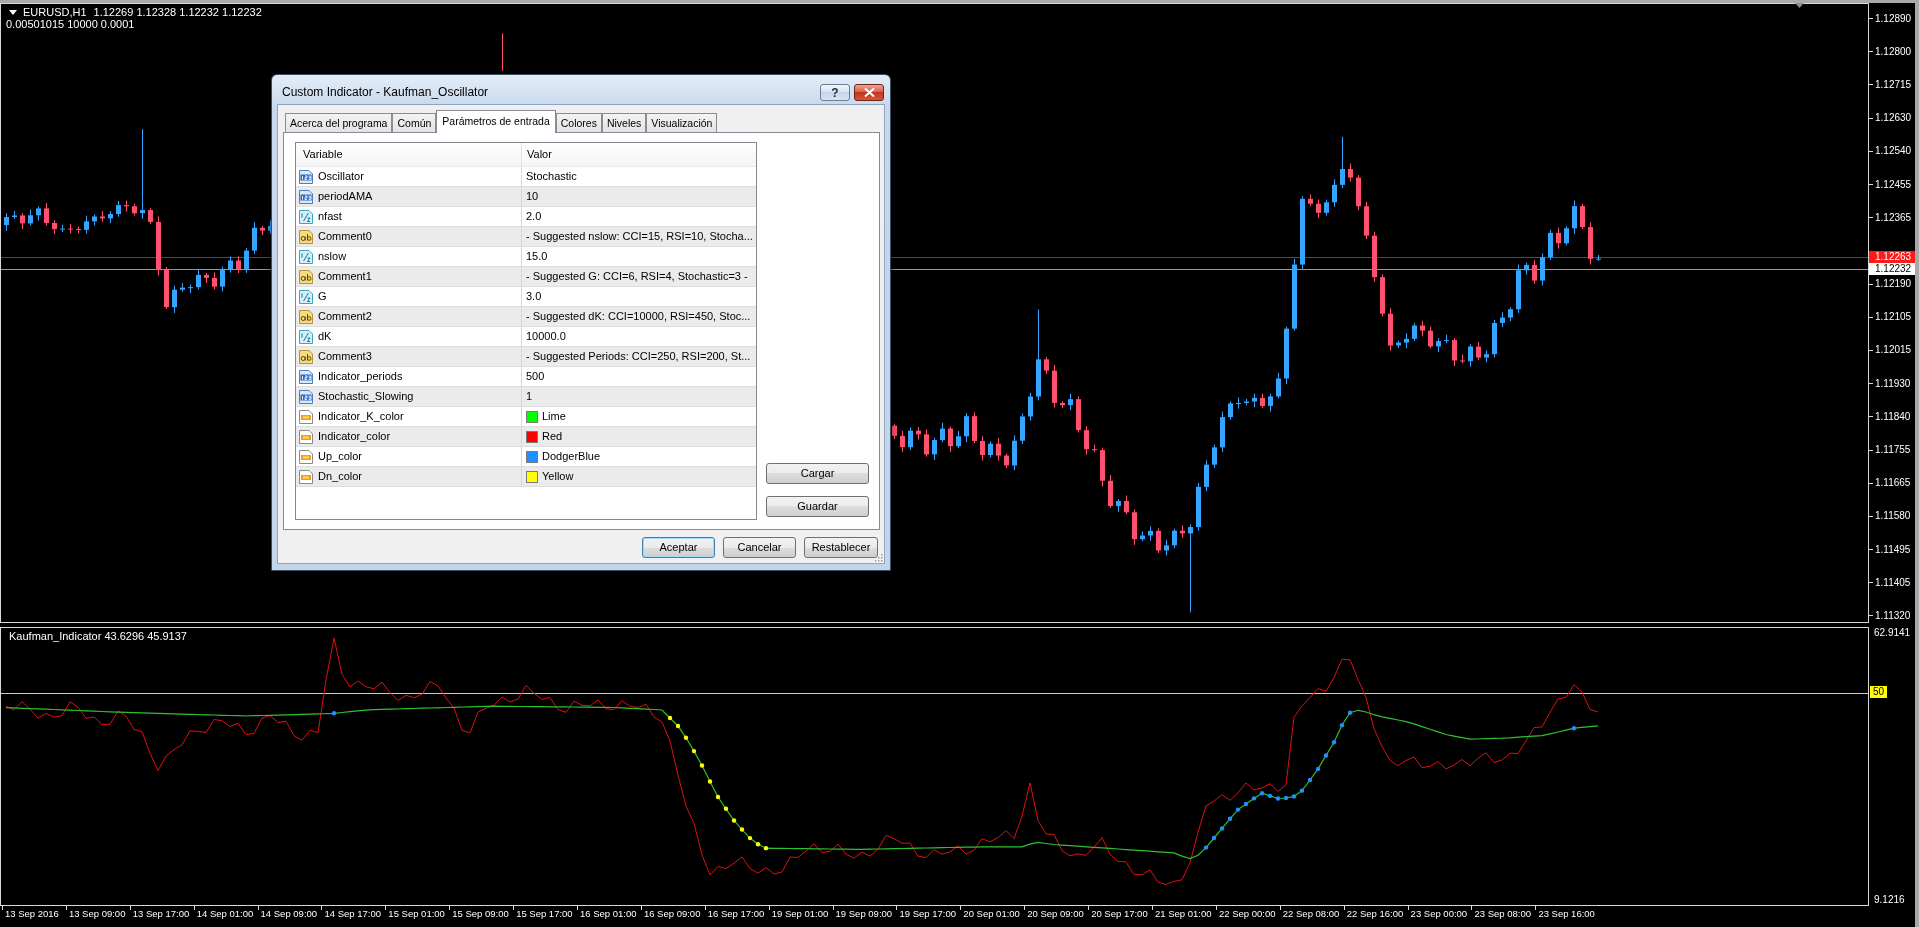 Image resolution: width=1919 pixels, height=927 pixels. Describe the element at coordinates (502, 52) in the screenshot. I see `candle-wick` at that location.